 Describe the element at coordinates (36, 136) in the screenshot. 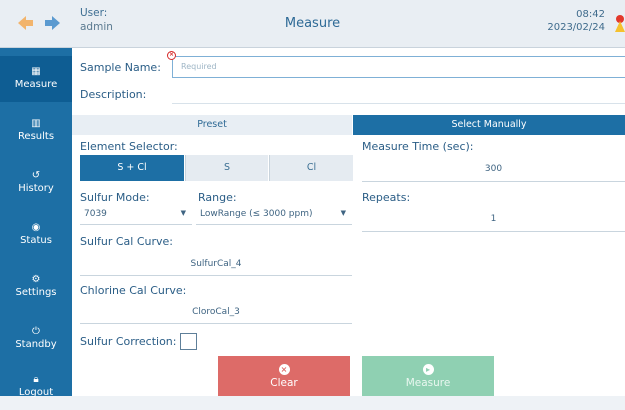

I see `sidebar-item-label: Results` at that location.